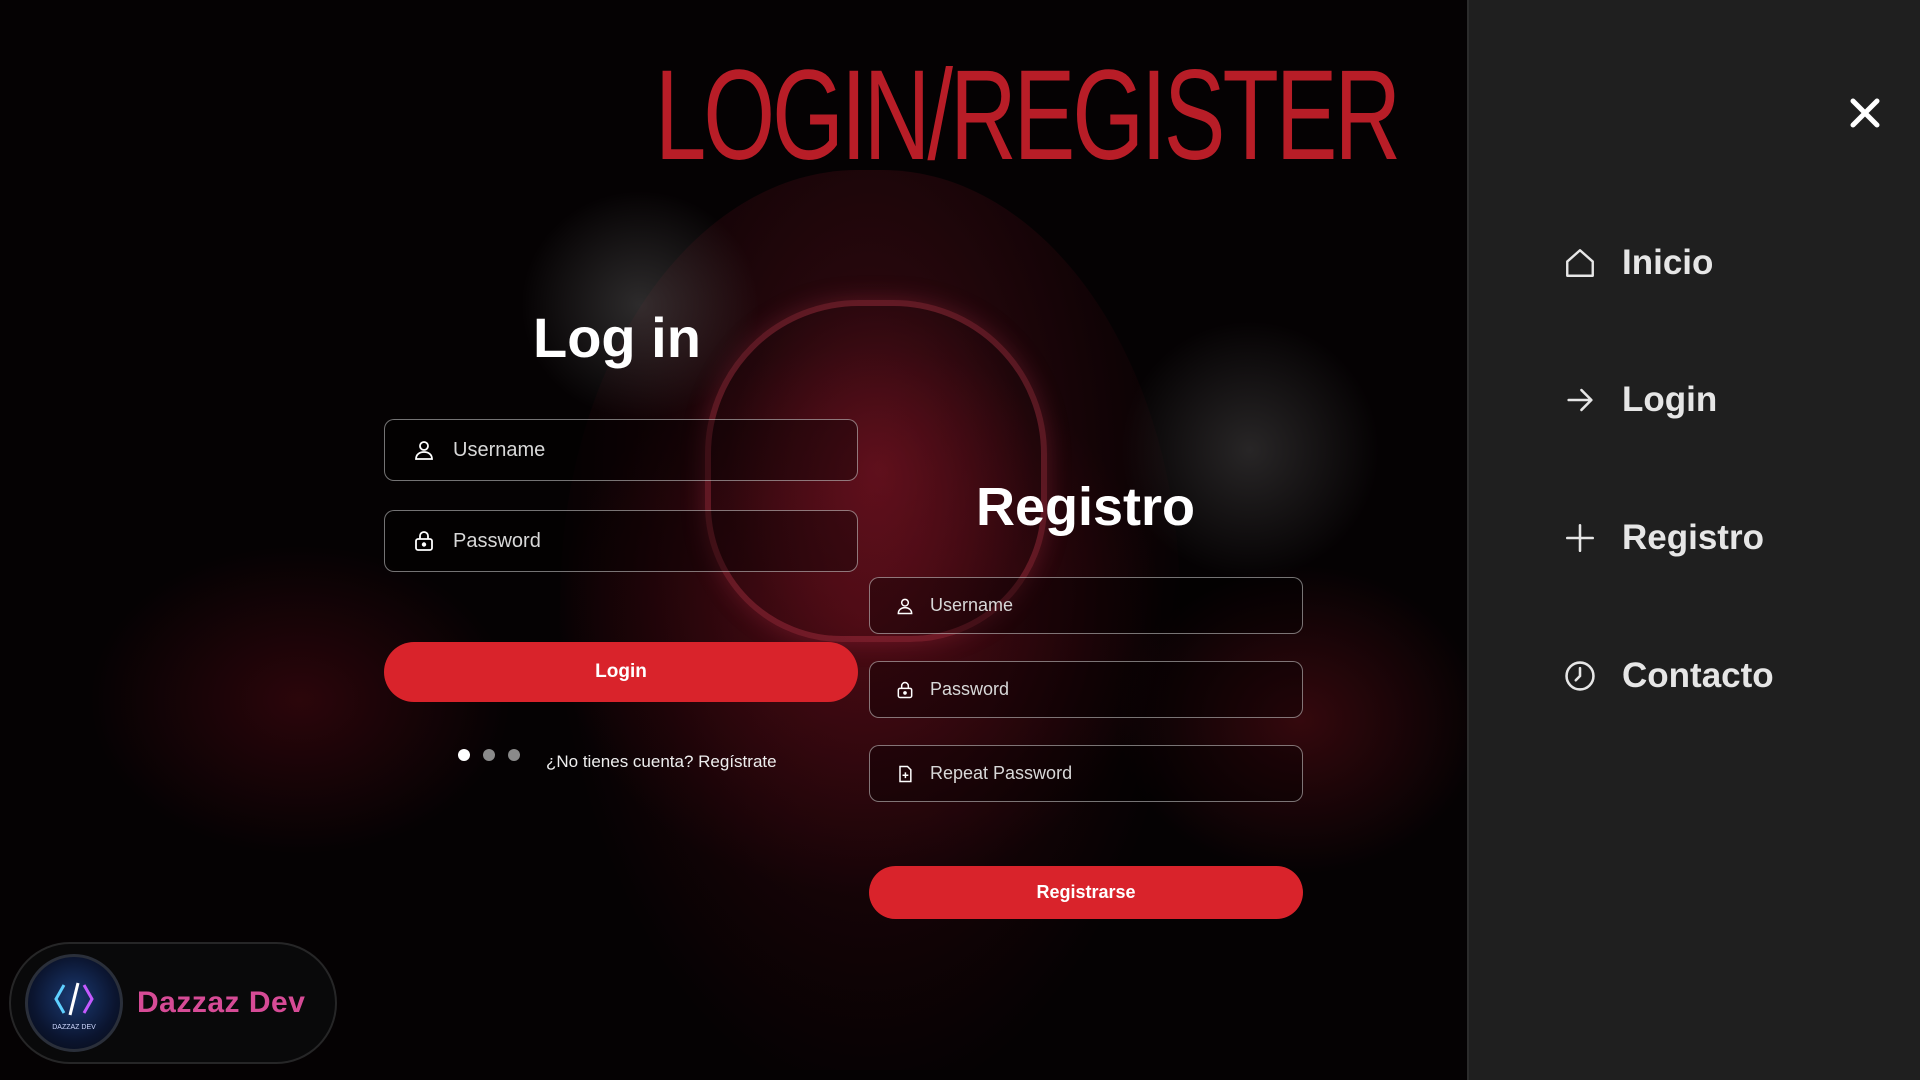 The width and height of the screenshot is (1920, 1080). What do you see at coordinates (1693, 537) in the screenshot?
I see `sidebar-item-label: Registro` at bounding box center [1693, 537].